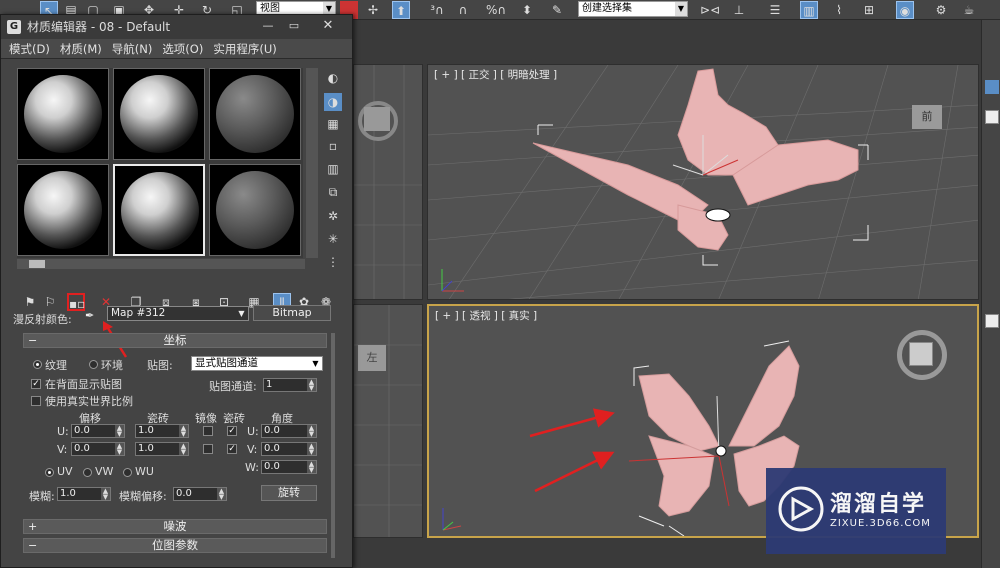 The width and height of the screenshot is (1000, 568). What do you see at coordinates (232, 431) in the screenshot?
I see `u-tile-checkbox: ✓` at bounding box center [232, 431].